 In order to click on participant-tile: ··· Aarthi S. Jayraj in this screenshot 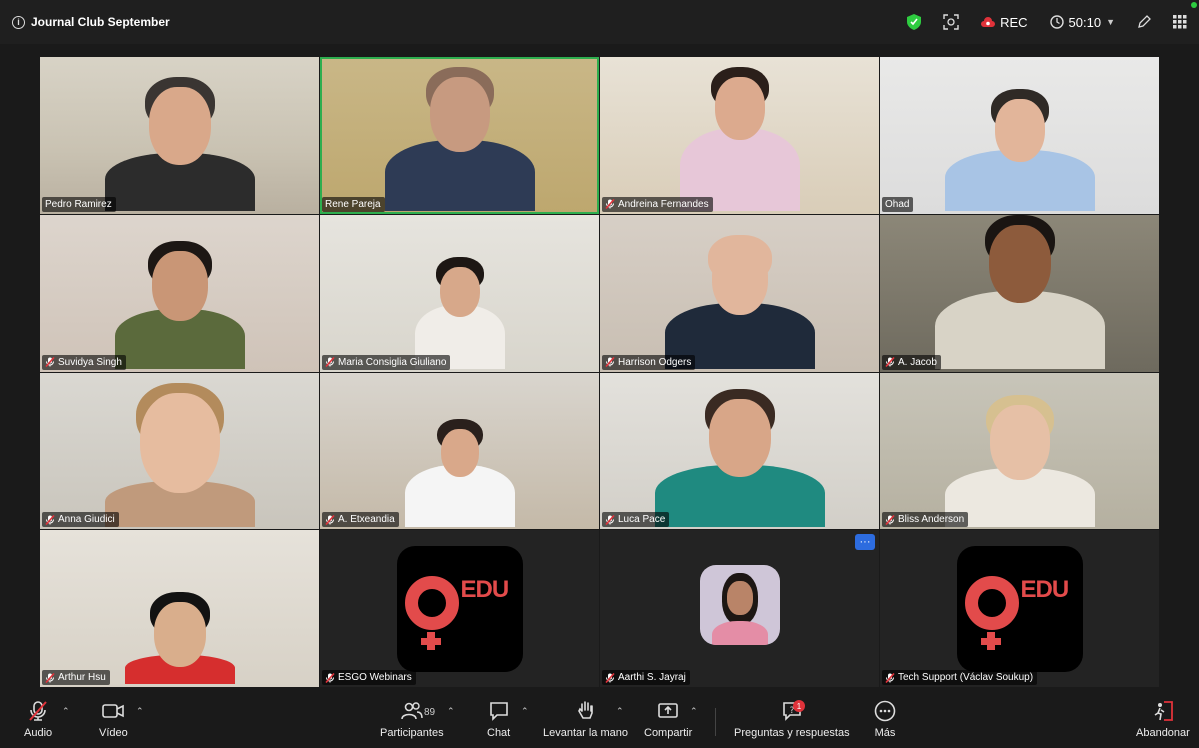, I will do `click(739, 608)`.